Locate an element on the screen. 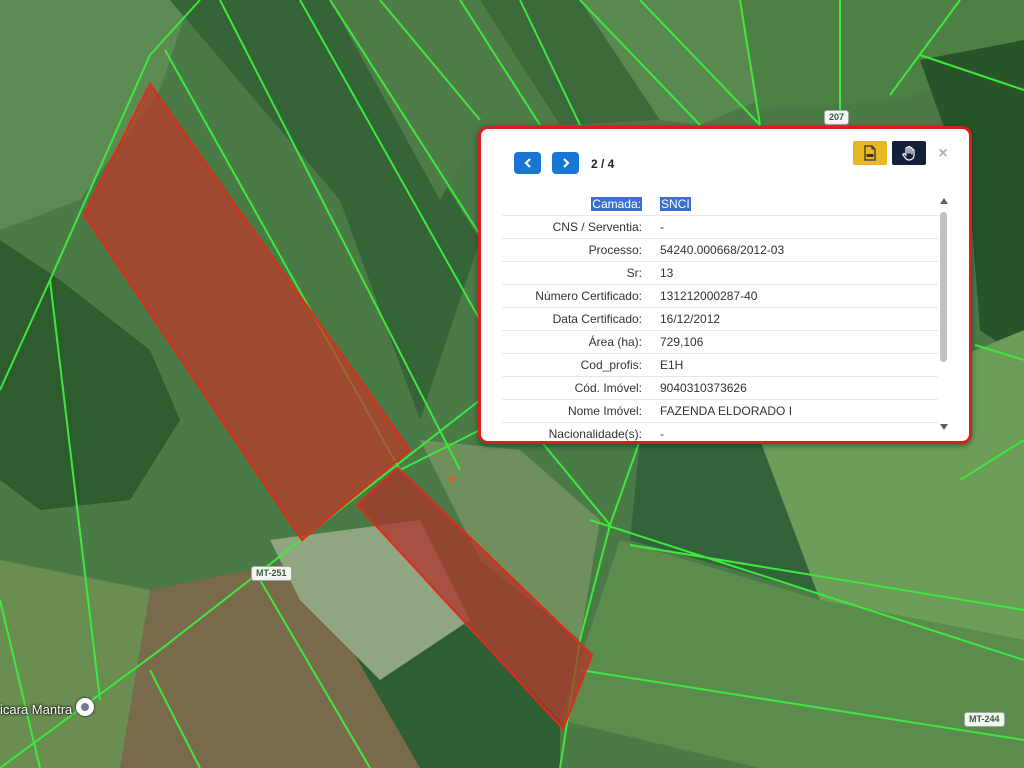 This screenshot has height=768, width=1024. attribute-label: Camada: is located at coordinates (616, 204).